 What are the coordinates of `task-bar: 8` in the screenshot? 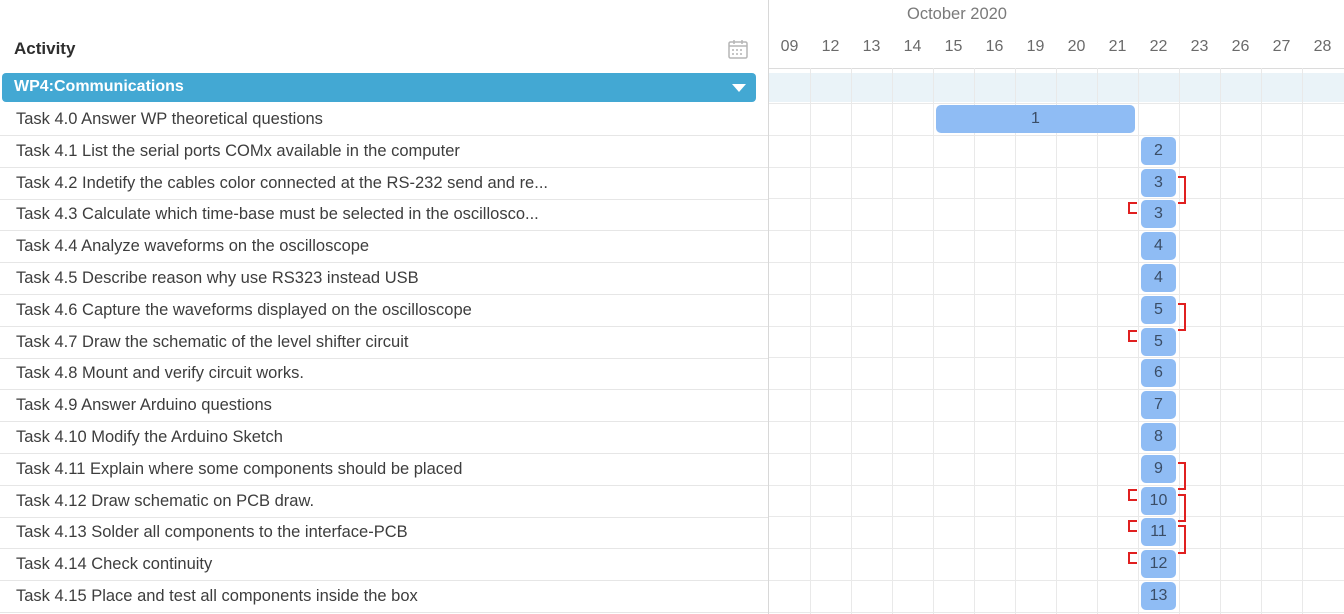 It's located at (1158, 437).